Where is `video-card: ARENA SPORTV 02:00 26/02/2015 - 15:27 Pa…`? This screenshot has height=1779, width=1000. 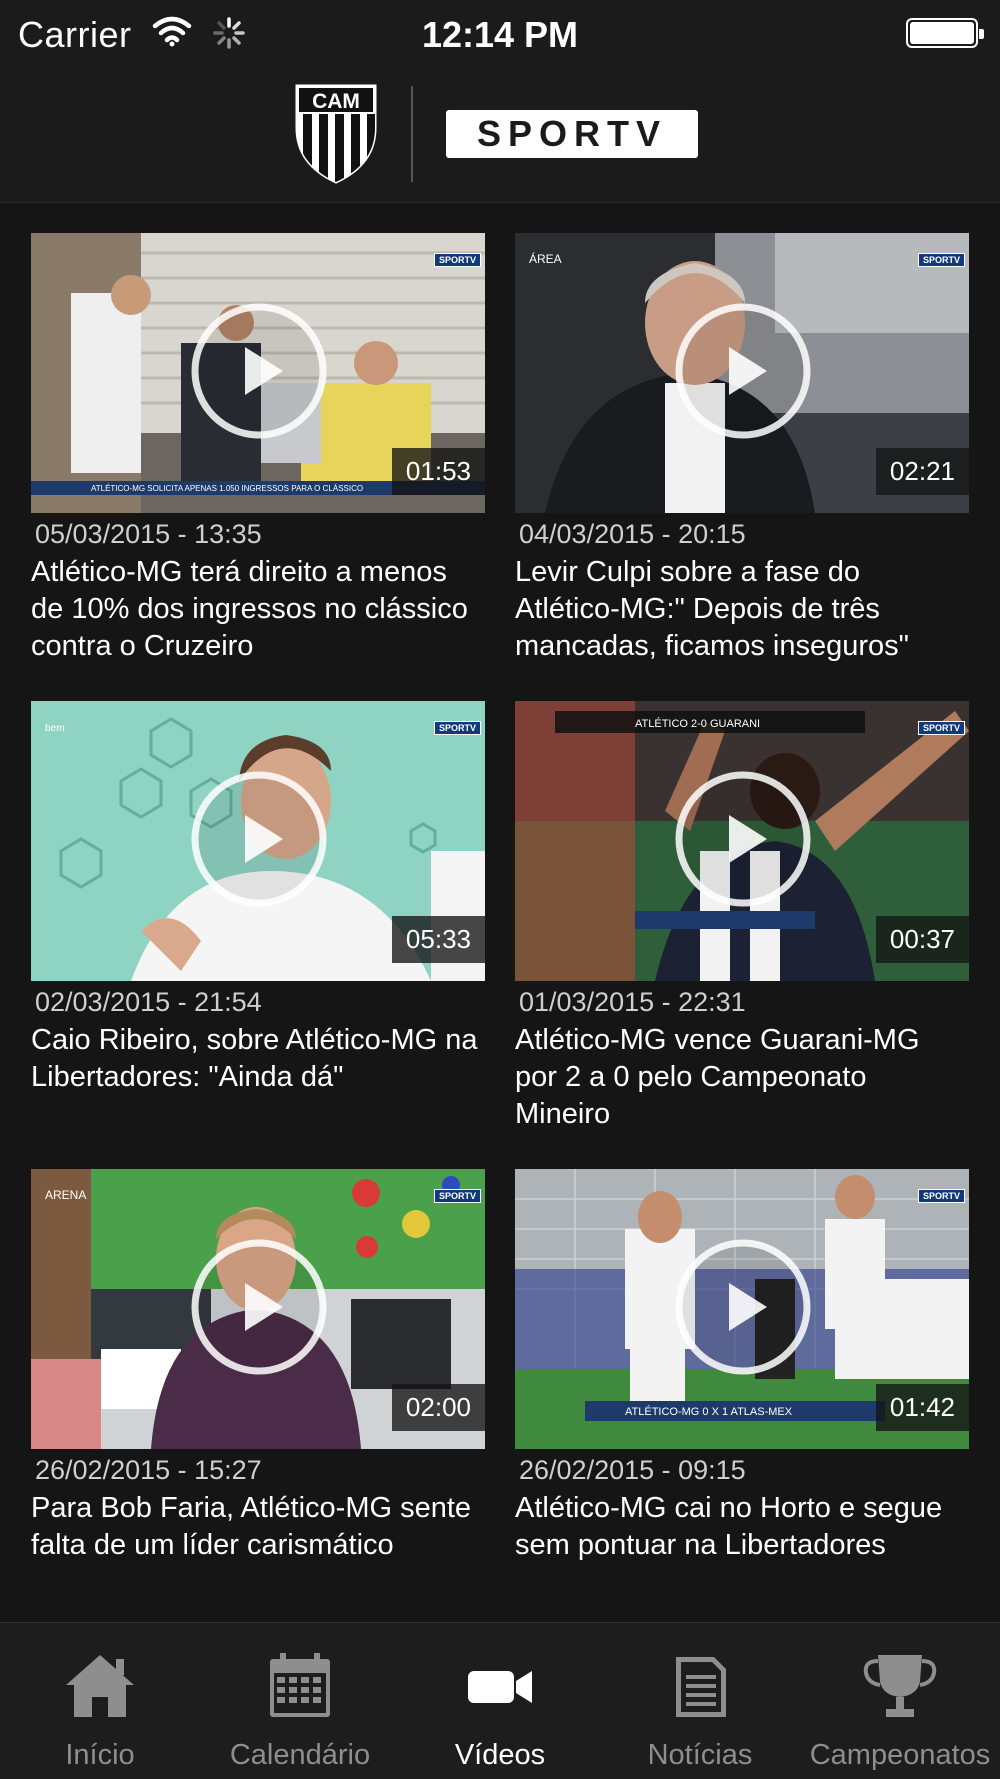
video-card: ARENA SPORTV 02:00 26/02/2015 - 15:27 Pa… is located at coordinates (258, 1366).